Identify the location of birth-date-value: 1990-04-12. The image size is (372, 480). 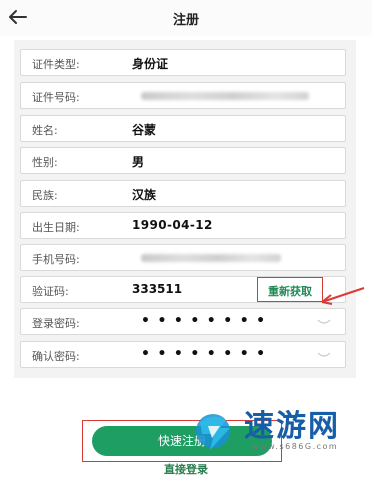
(172, 225).